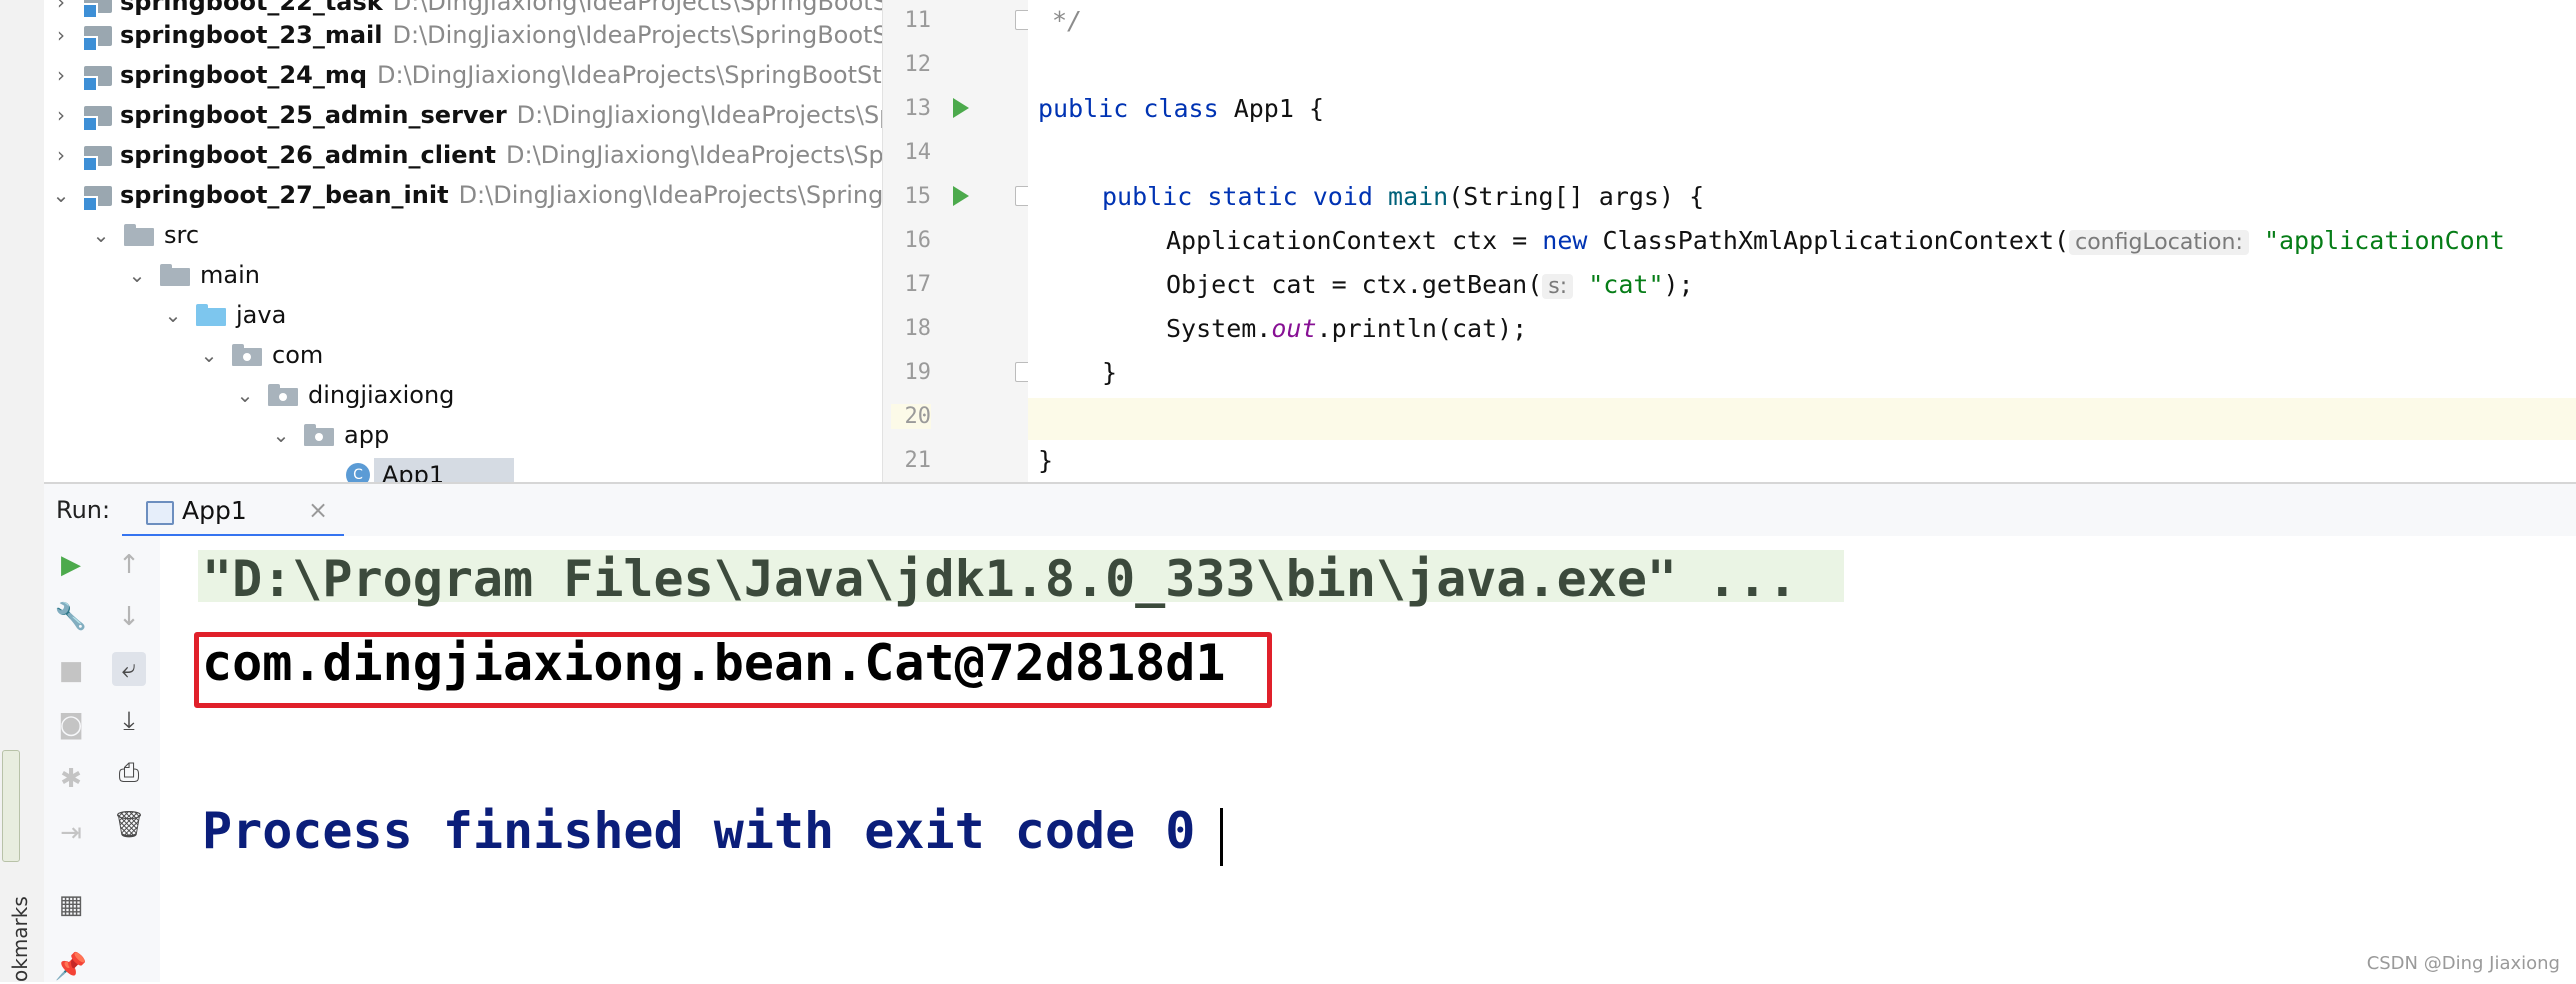  What do you see at coordinates (233, 511) in the screenshot?
I see `tab-app1: App1 ×` at bounding box center [233, 511].